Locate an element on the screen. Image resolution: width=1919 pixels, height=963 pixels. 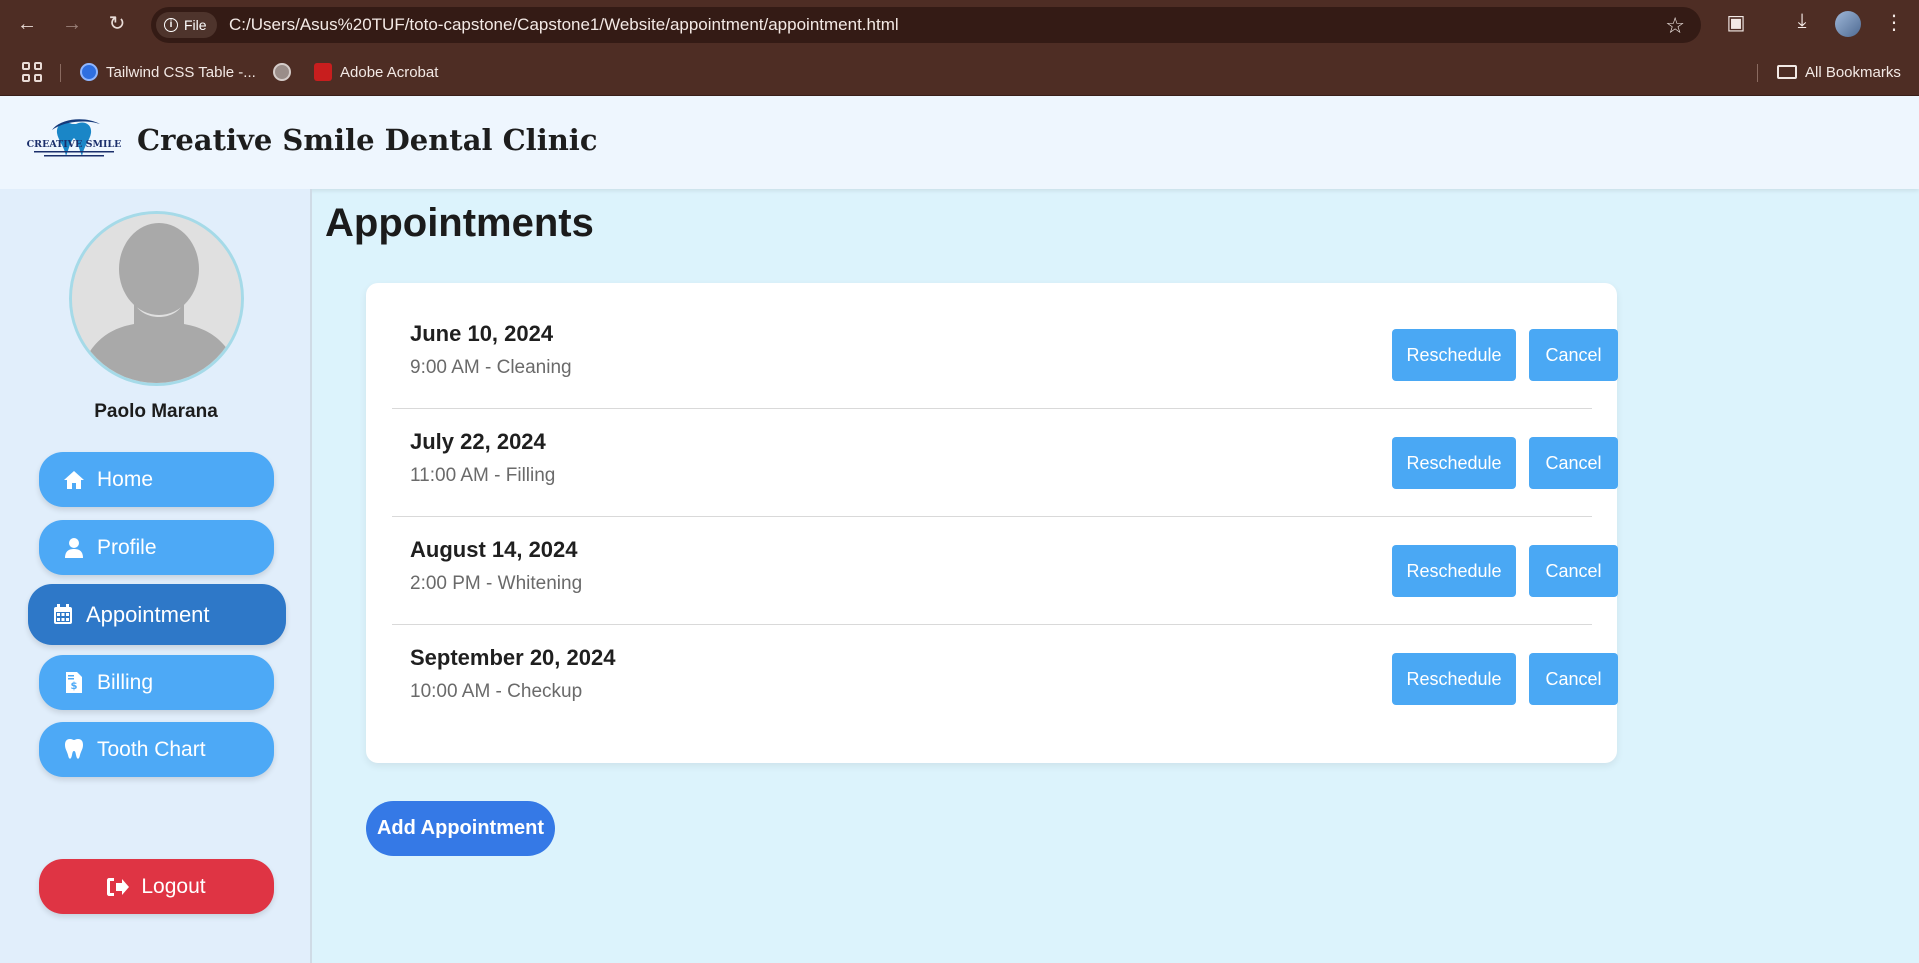
back-icon: ← is located at coordinates (27, 24).